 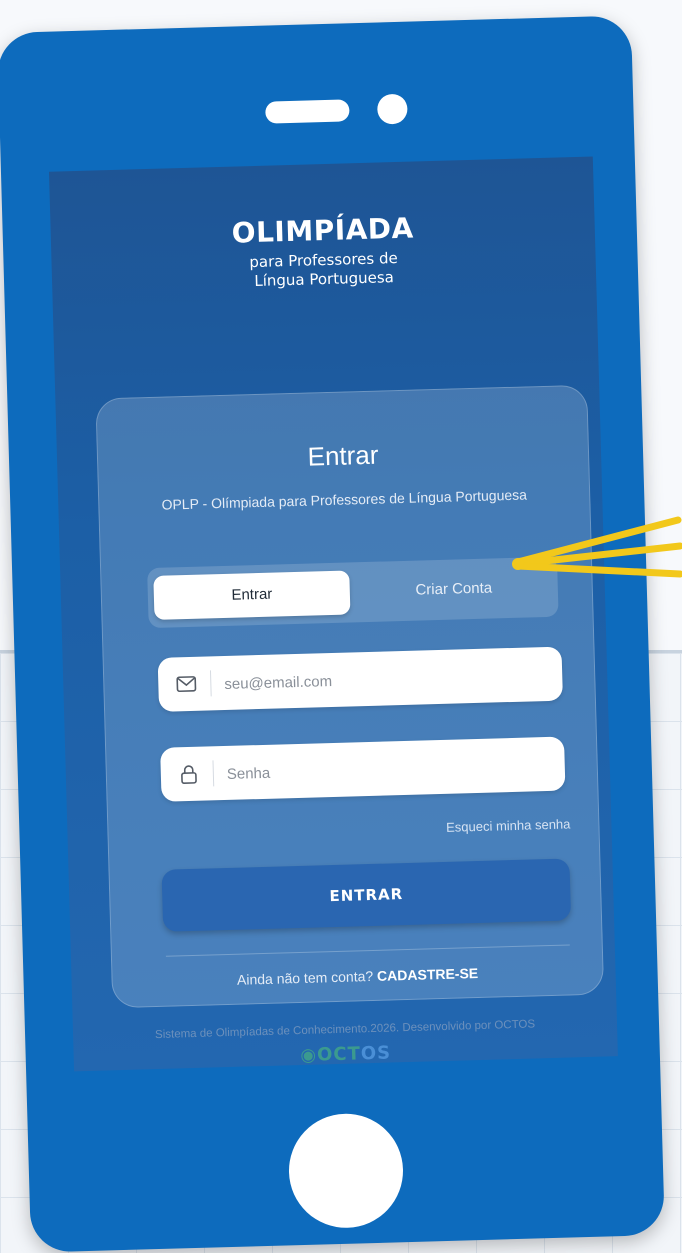 I want to click on footer-logo-tail: OS, so click(x=376, y=1053).